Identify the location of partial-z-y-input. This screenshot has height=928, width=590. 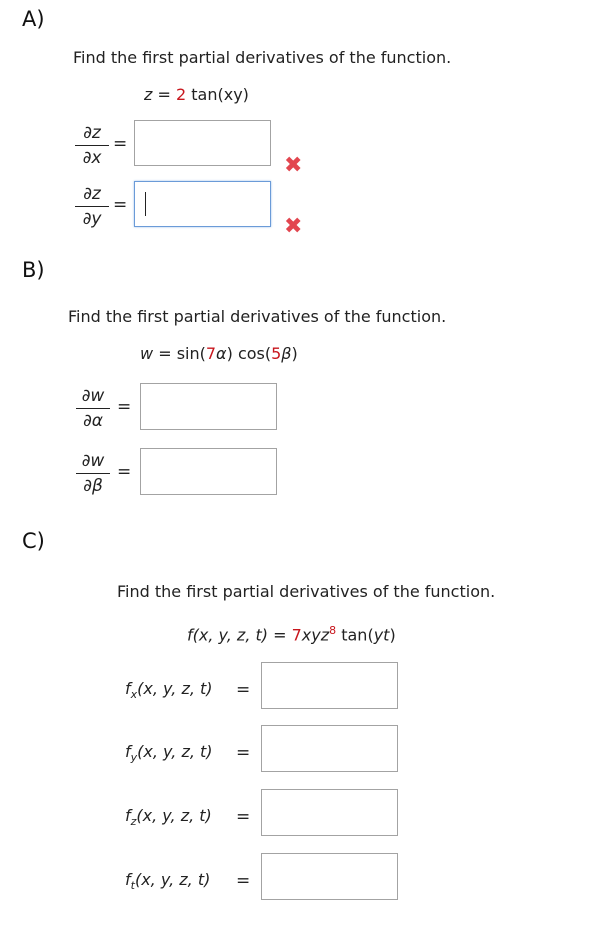
(202, 204).